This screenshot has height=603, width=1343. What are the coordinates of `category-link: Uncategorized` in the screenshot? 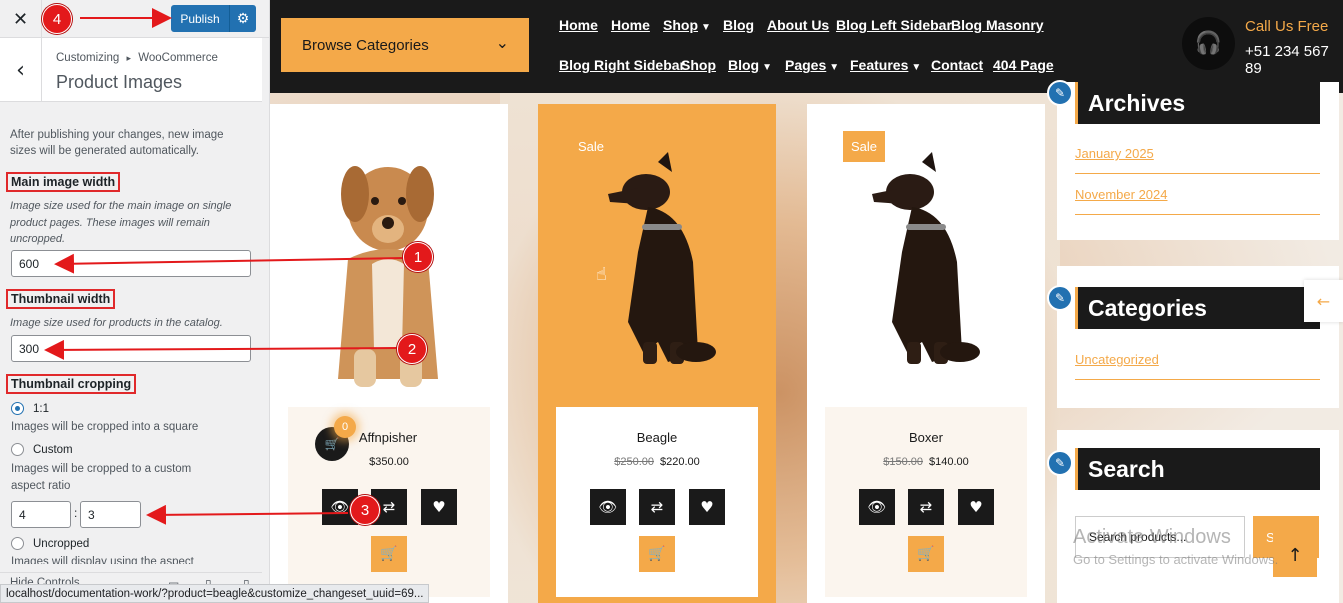 It's located at (1197, 366).